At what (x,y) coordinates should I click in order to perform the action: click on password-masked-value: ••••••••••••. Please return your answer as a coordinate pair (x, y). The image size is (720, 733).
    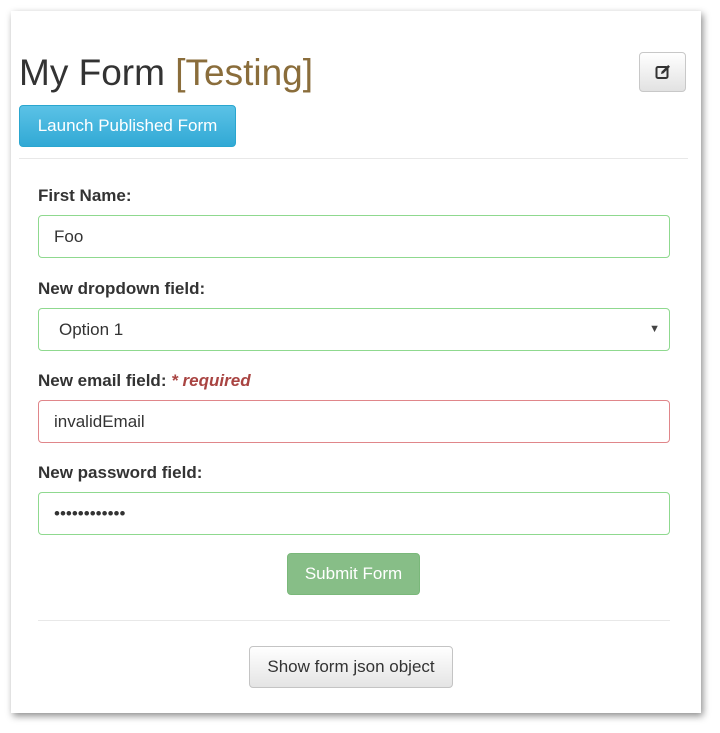
    Looking at the image, I should click on (90, 513).